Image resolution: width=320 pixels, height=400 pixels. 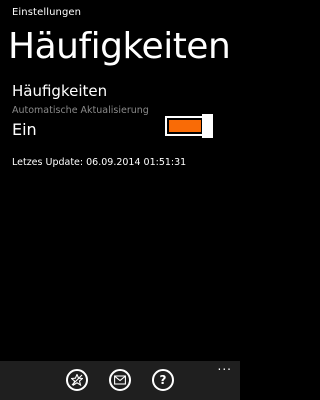 I want to click on pivot-item-haeufigkeiten: Häufigkeiten, so click(x=119, y=47).